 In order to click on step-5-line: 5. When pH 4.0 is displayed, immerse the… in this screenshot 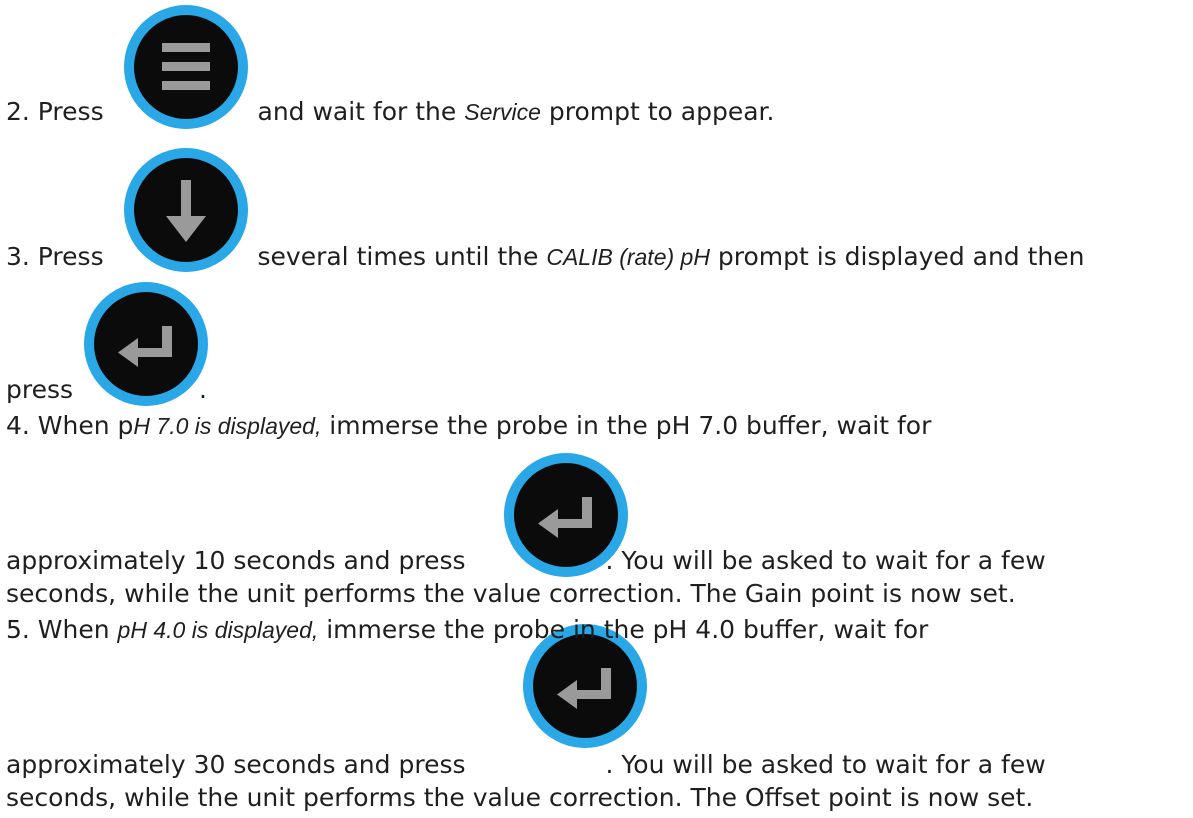, I will do `click(467, 630)`.